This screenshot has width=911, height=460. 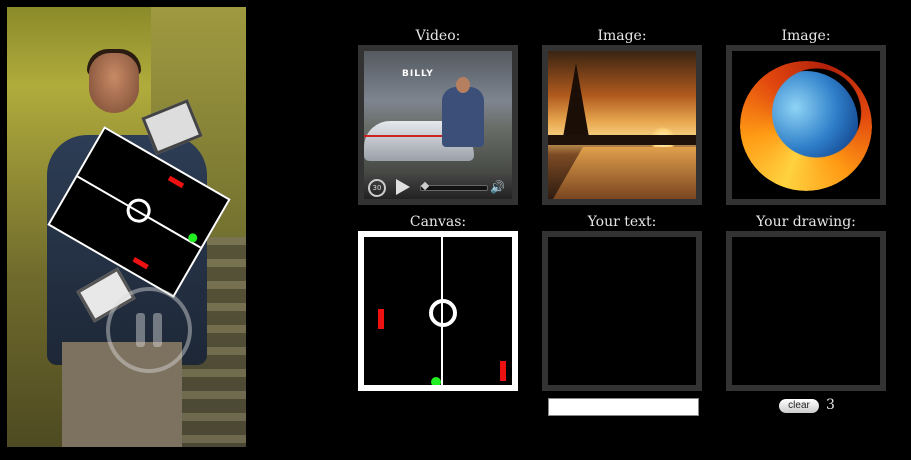 What do you see at coordinates (403, 187) in the screenshot?
I see `play-icon` at bounding box center [403, 187].